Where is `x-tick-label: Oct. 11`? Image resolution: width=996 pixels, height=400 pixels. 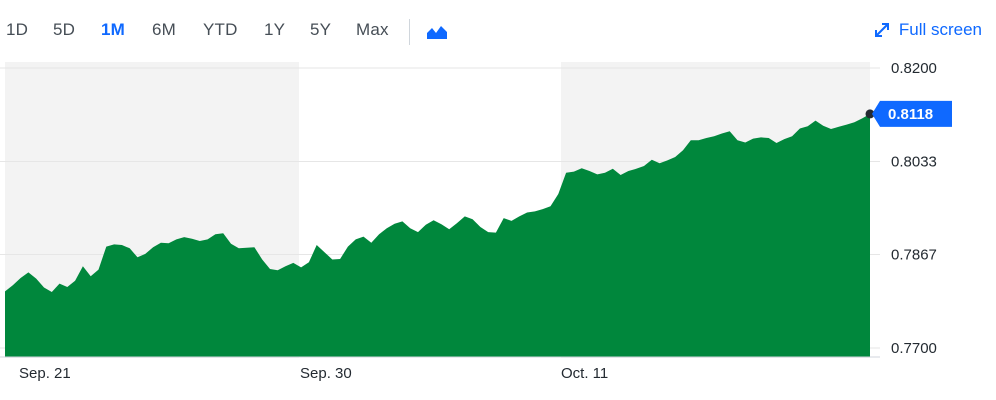 x-tick-label: Oct. 11 is located at coordinates (584, 373).